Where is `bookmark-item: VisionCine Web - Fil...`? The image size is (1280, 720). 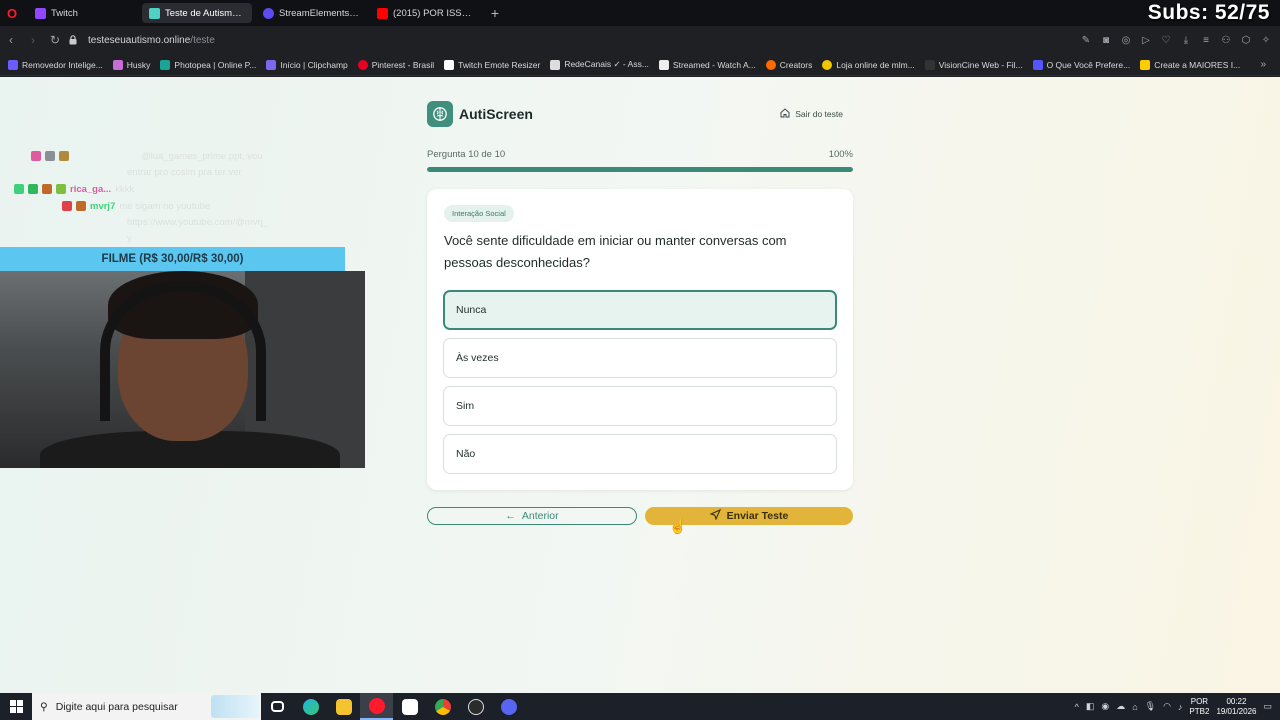
bookmark-item: VisionCine Web - Fil... is located at coordinates (973, 64).